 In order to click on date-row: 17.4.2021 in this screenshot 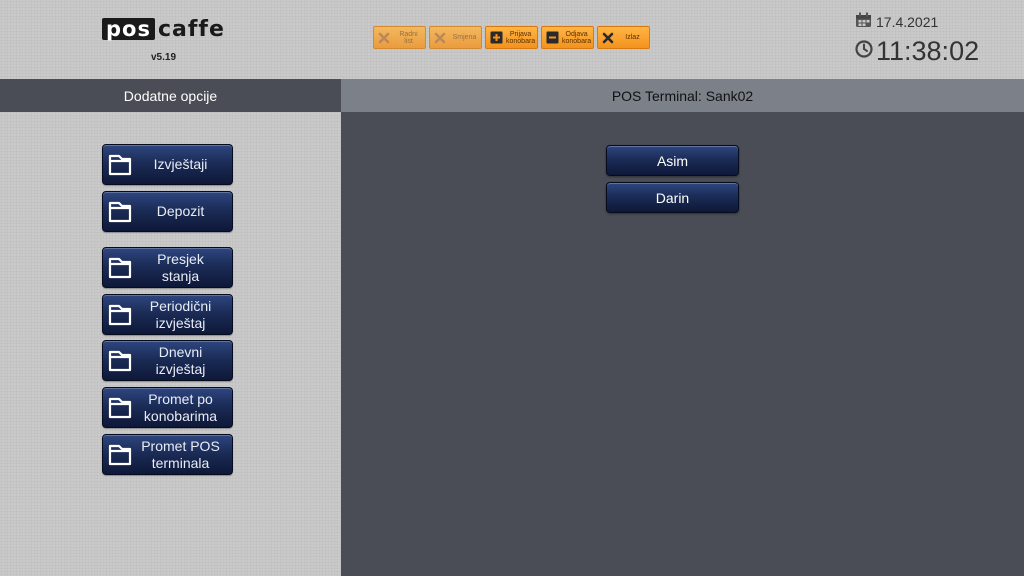, I will do `click(917, 22)`.